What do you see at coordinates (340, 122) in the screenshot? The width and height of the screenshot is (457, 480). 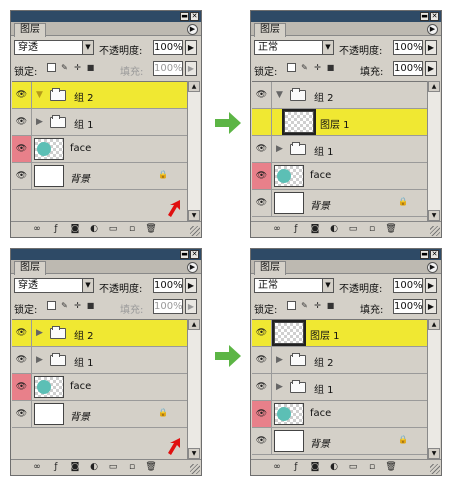 I see `layer-row: 图层 1` at bounding box center [340, 122].